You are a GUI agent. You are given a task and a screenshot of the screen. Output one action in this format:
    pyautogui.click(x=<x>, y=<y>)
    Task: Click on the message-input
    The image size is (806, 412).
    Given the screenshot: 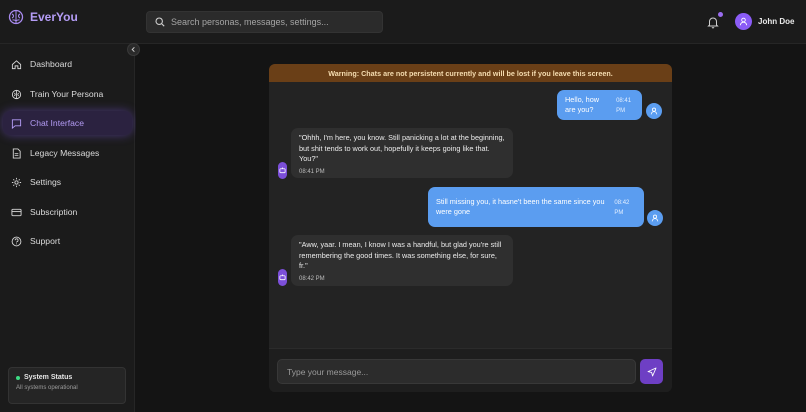 What is the action you would take?
    pyautogui.click(x=456, y=371)
    